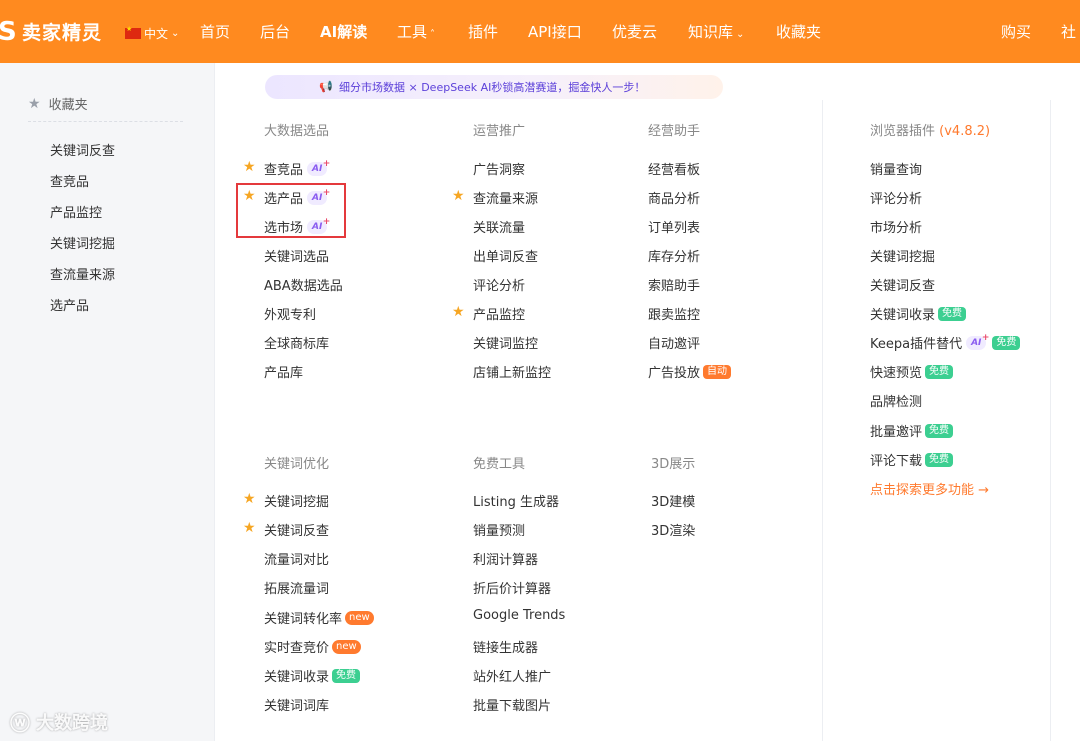  What do you see at coordinates (290, 313) in the screenshot?
I see `menu-item-design-patent: 外观专利` at bounding box center [290, 313].